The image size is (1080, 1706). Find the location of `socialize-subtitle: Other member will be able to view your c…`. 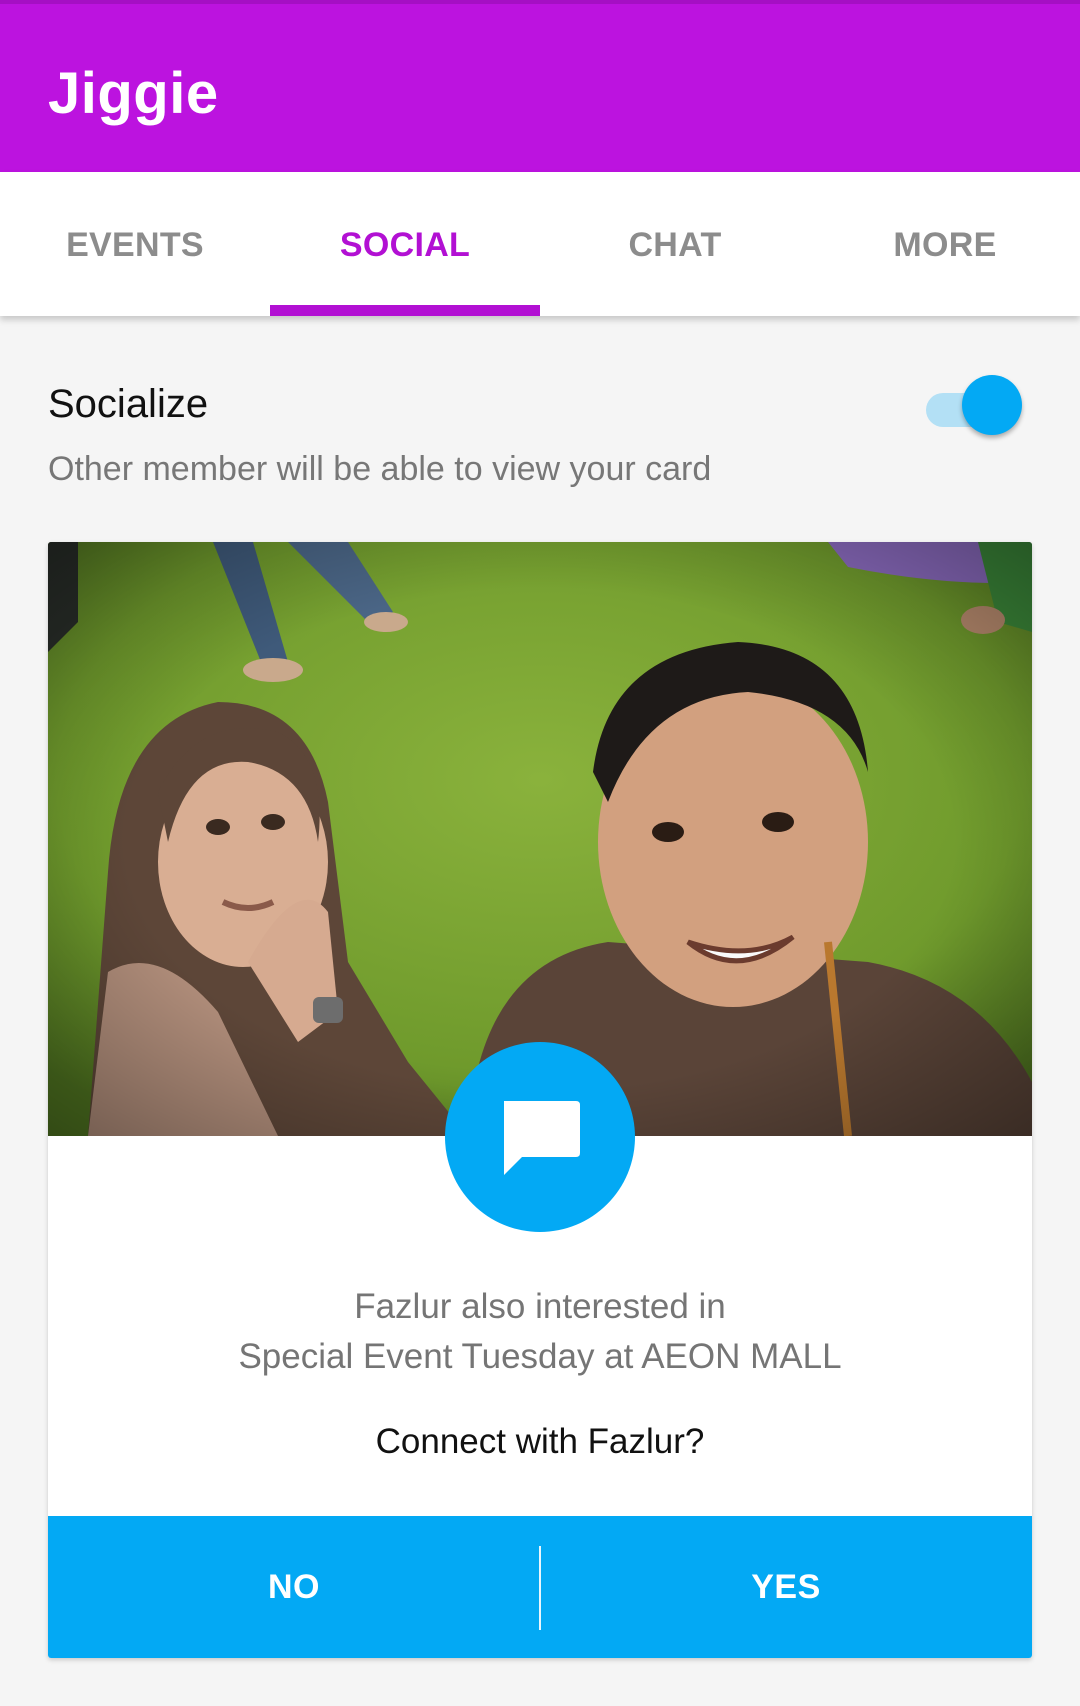

socialize-subtitle: Other member will be able to view your c… is located at coordinates (380, 469).